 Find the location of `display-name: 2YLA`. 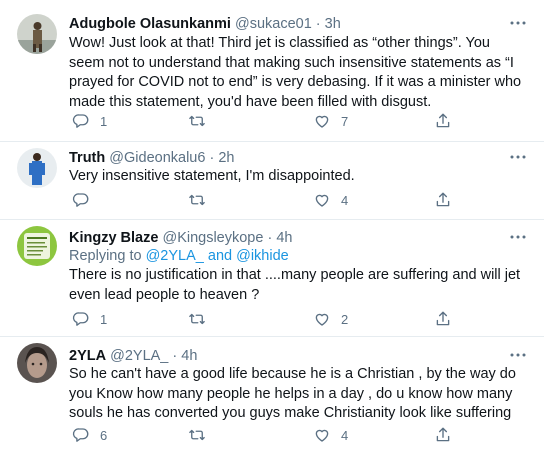

display-name: 2YLA is located at coordinates (87, 356).